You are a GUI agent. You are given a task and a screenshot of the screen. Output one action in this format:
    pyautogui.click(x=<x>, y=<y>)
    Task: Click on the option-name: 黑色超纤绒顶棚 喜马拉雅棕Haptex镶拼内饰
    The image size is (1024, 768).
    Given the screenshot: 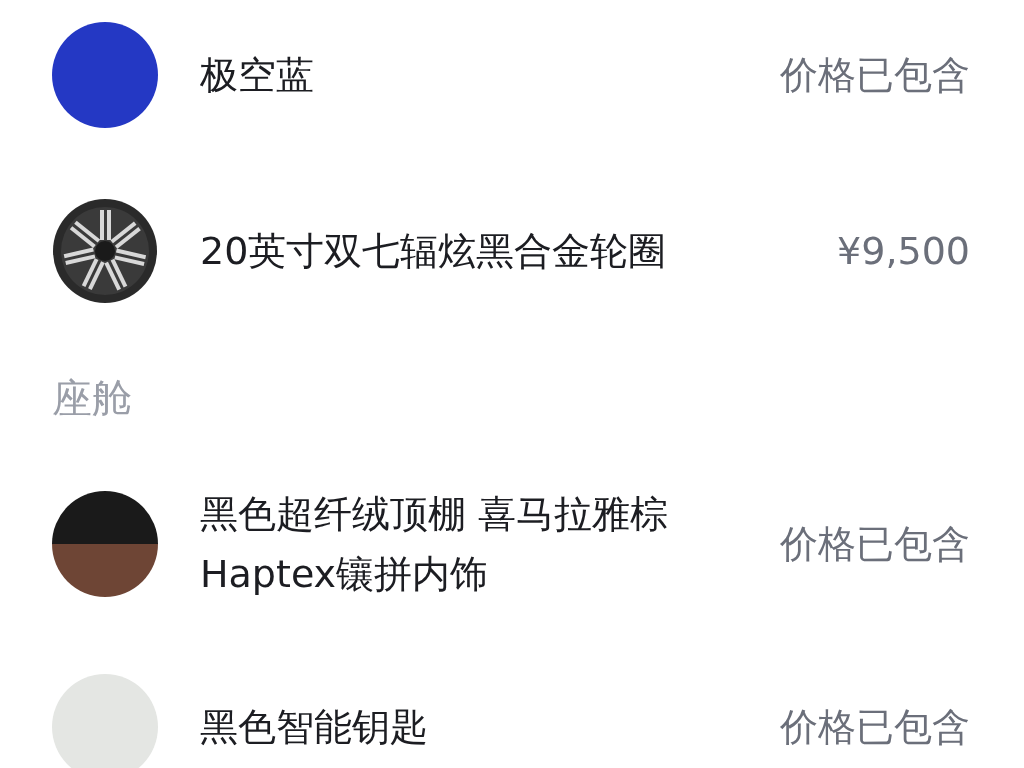 What is the action you would take?
    pyautogui.click(x=435, y=544)
    